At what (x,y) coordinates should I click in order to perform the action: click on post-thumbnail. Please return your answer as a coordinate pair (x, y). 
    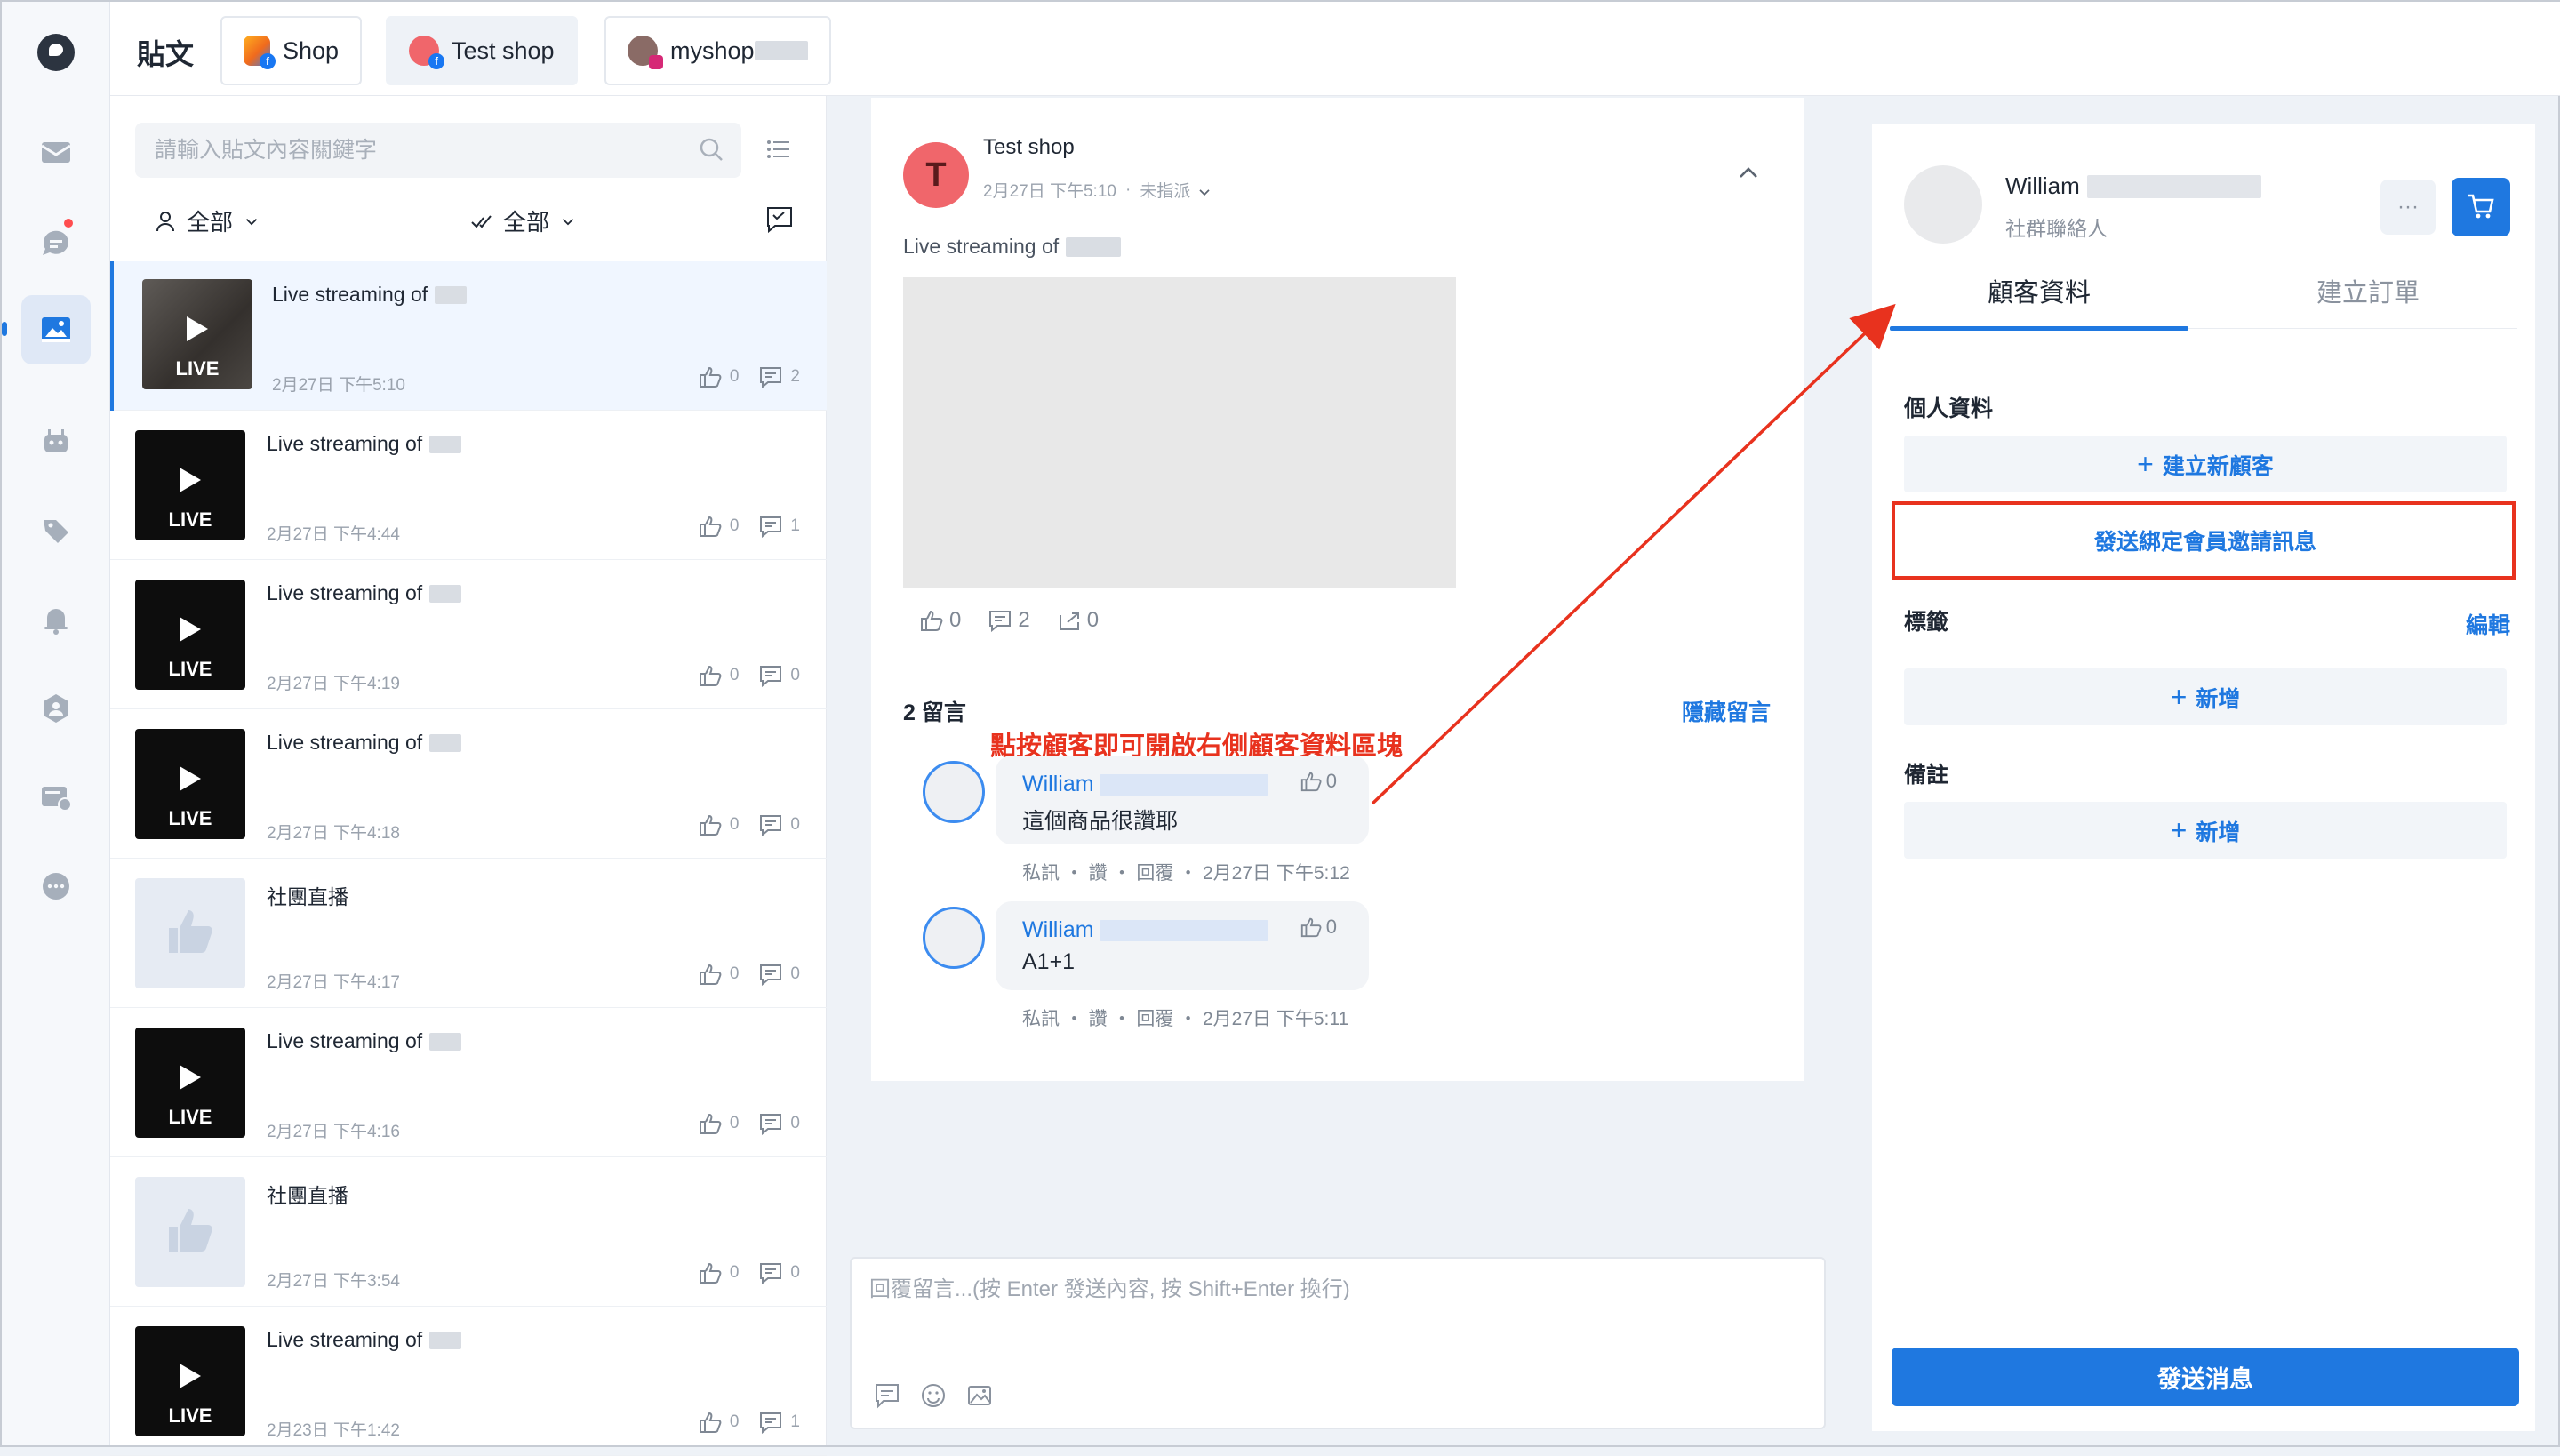
    Looking at the image, I should click on (190, 933).